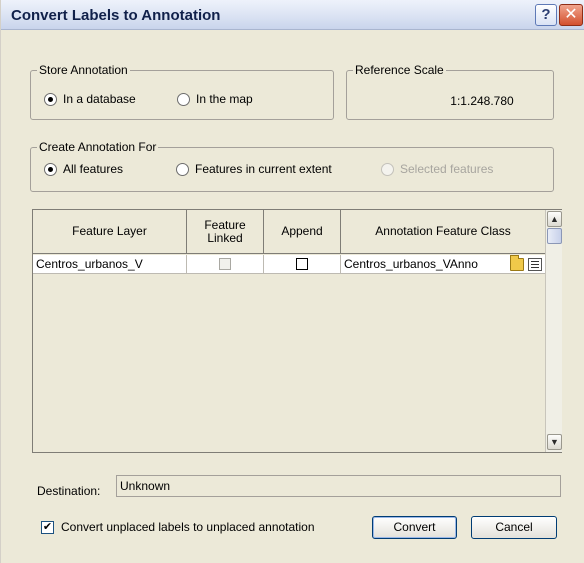 This screenshot has width=584, height=563. I want to click on cancel-button: Cancel, so click(514, 527).